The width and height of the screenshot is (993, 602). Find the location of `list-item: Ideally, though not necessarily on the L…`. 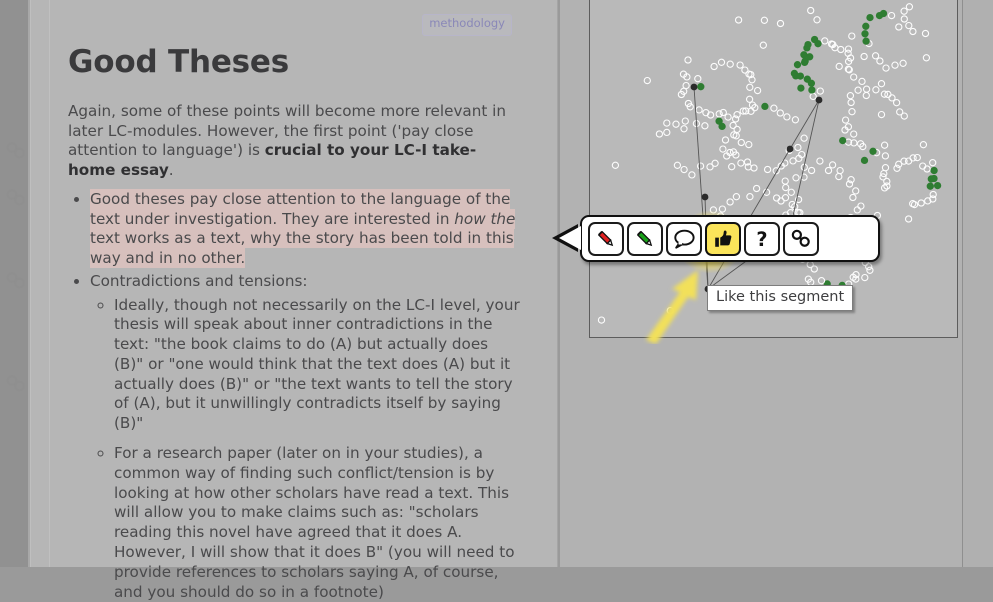

list-item: Ideally, though not necessarily on the L… is located at coordinates (318, 365).